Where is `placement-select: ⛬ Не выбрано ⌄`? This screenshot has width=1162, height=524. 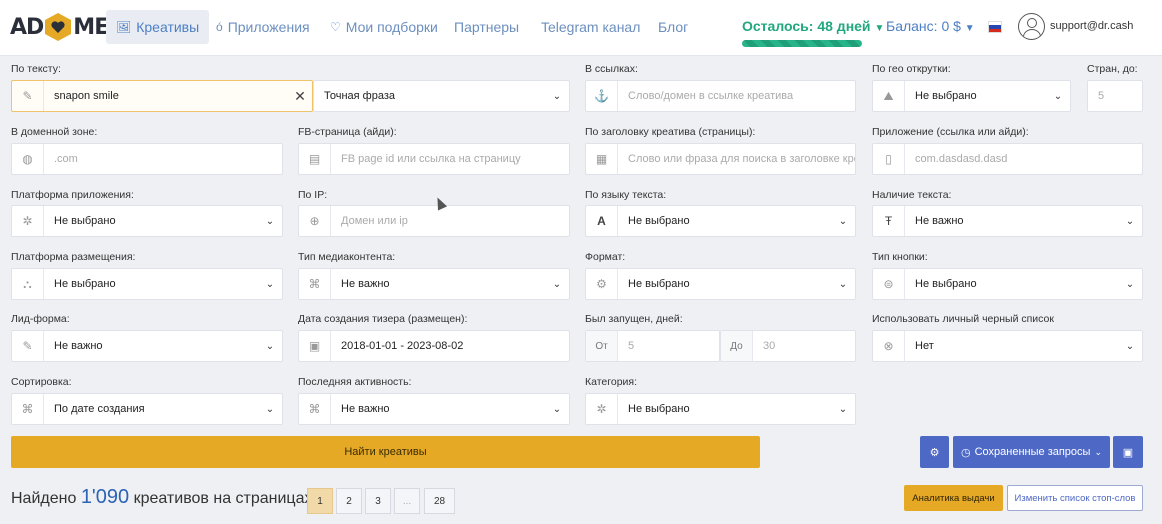 placement-select: ⛬ Не выбрано ⌄ is located at coordinates (147, 284).